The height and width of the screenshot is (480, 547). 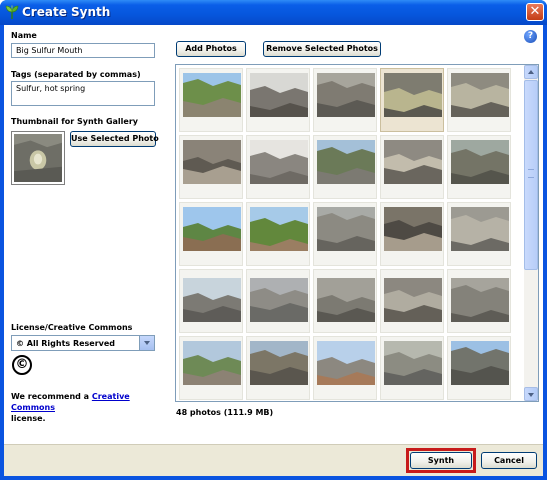 What do you see at coordinates (66, 343) in the screenshot?
I see `license-value: © All Rights Reserved` at bounding box center [66, 343].